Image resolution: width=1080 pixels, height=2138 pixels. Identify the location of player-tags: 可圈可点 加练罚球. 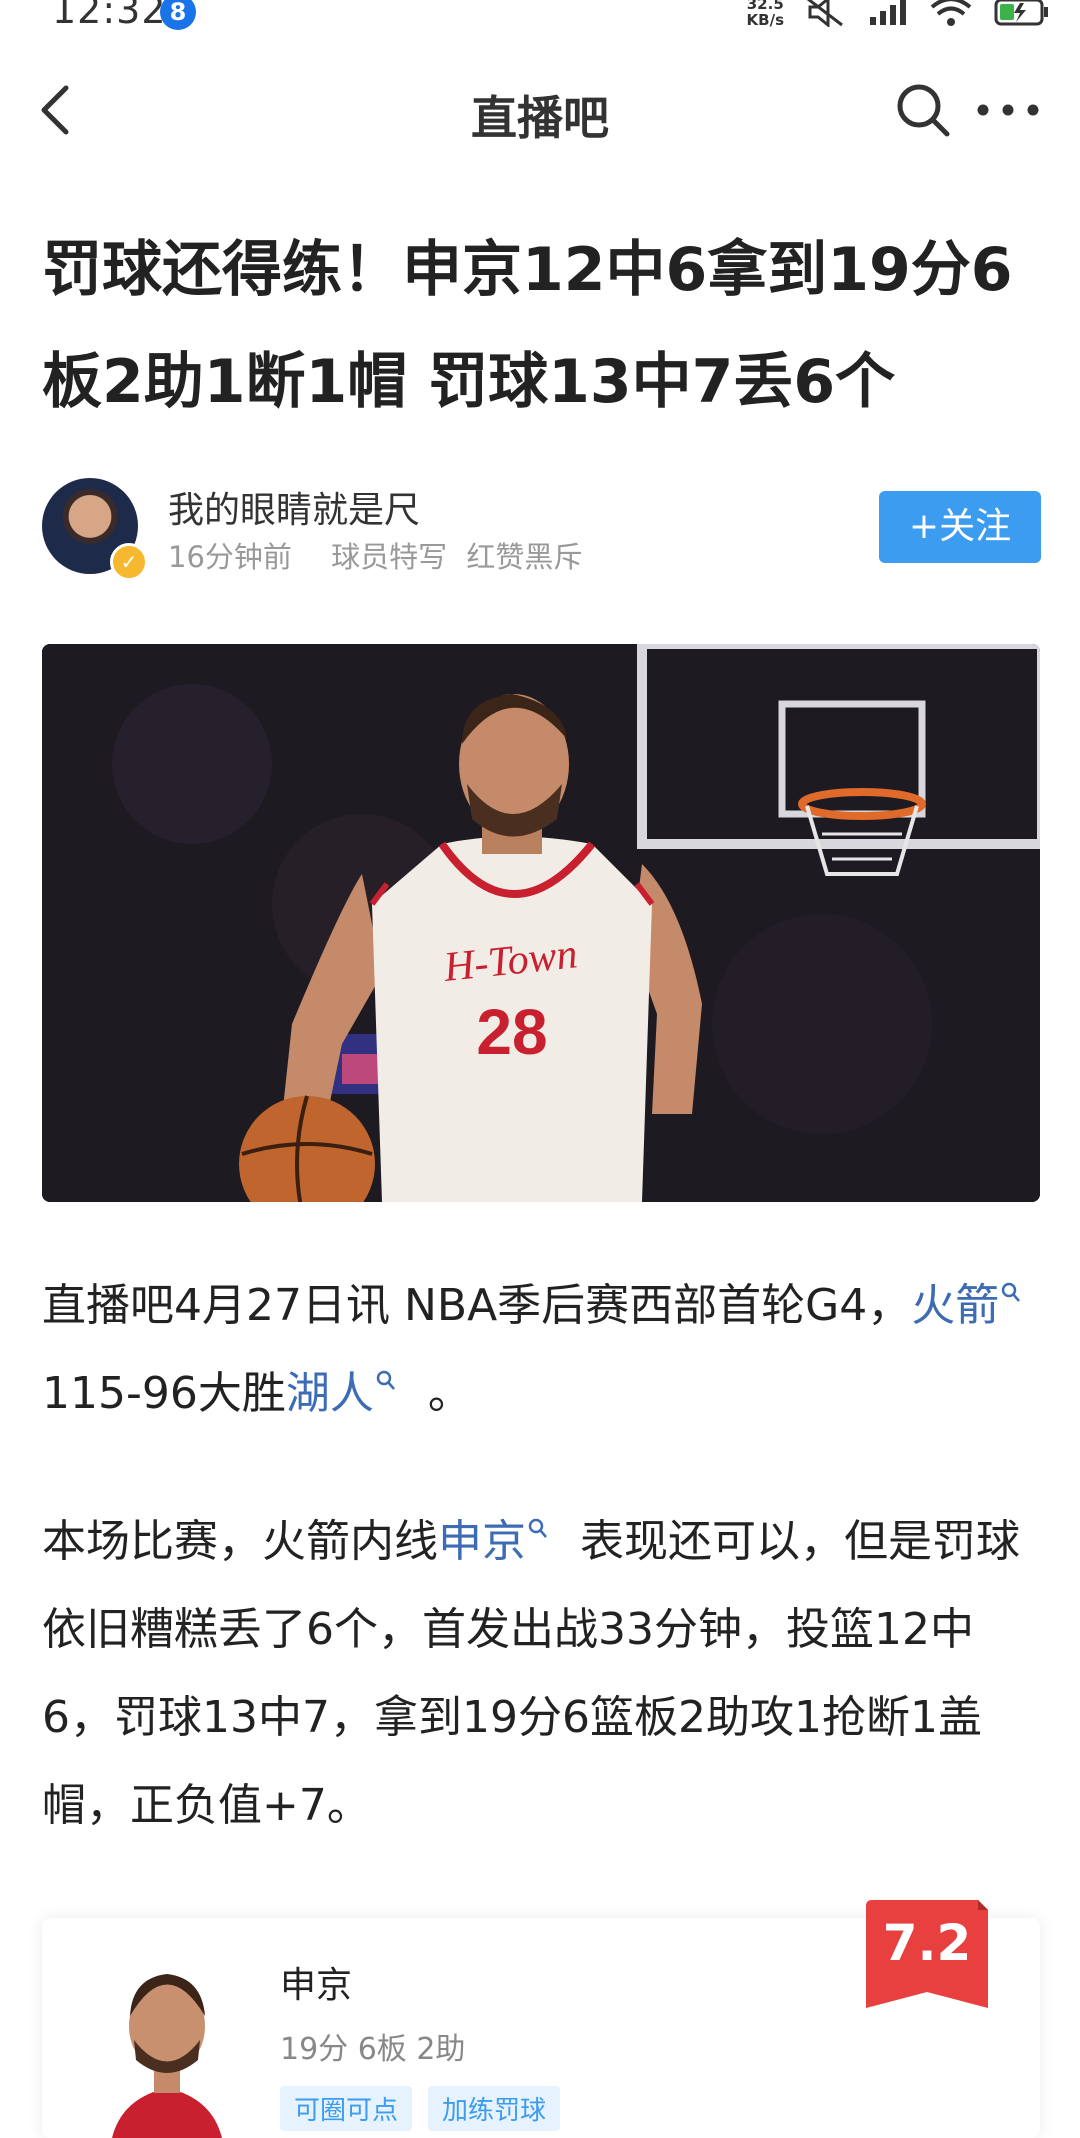
(420, 2108).